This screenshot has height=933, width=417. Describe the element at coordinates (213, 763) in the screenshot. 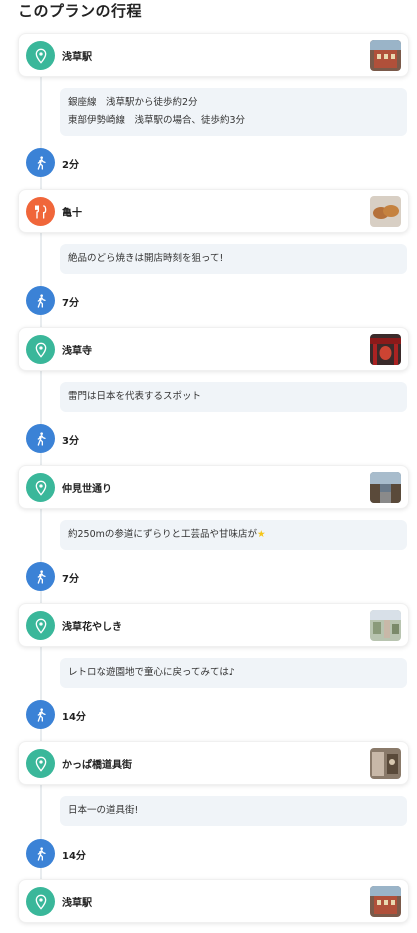

I see `stop-card: かっぱ橋道具街` at that location.